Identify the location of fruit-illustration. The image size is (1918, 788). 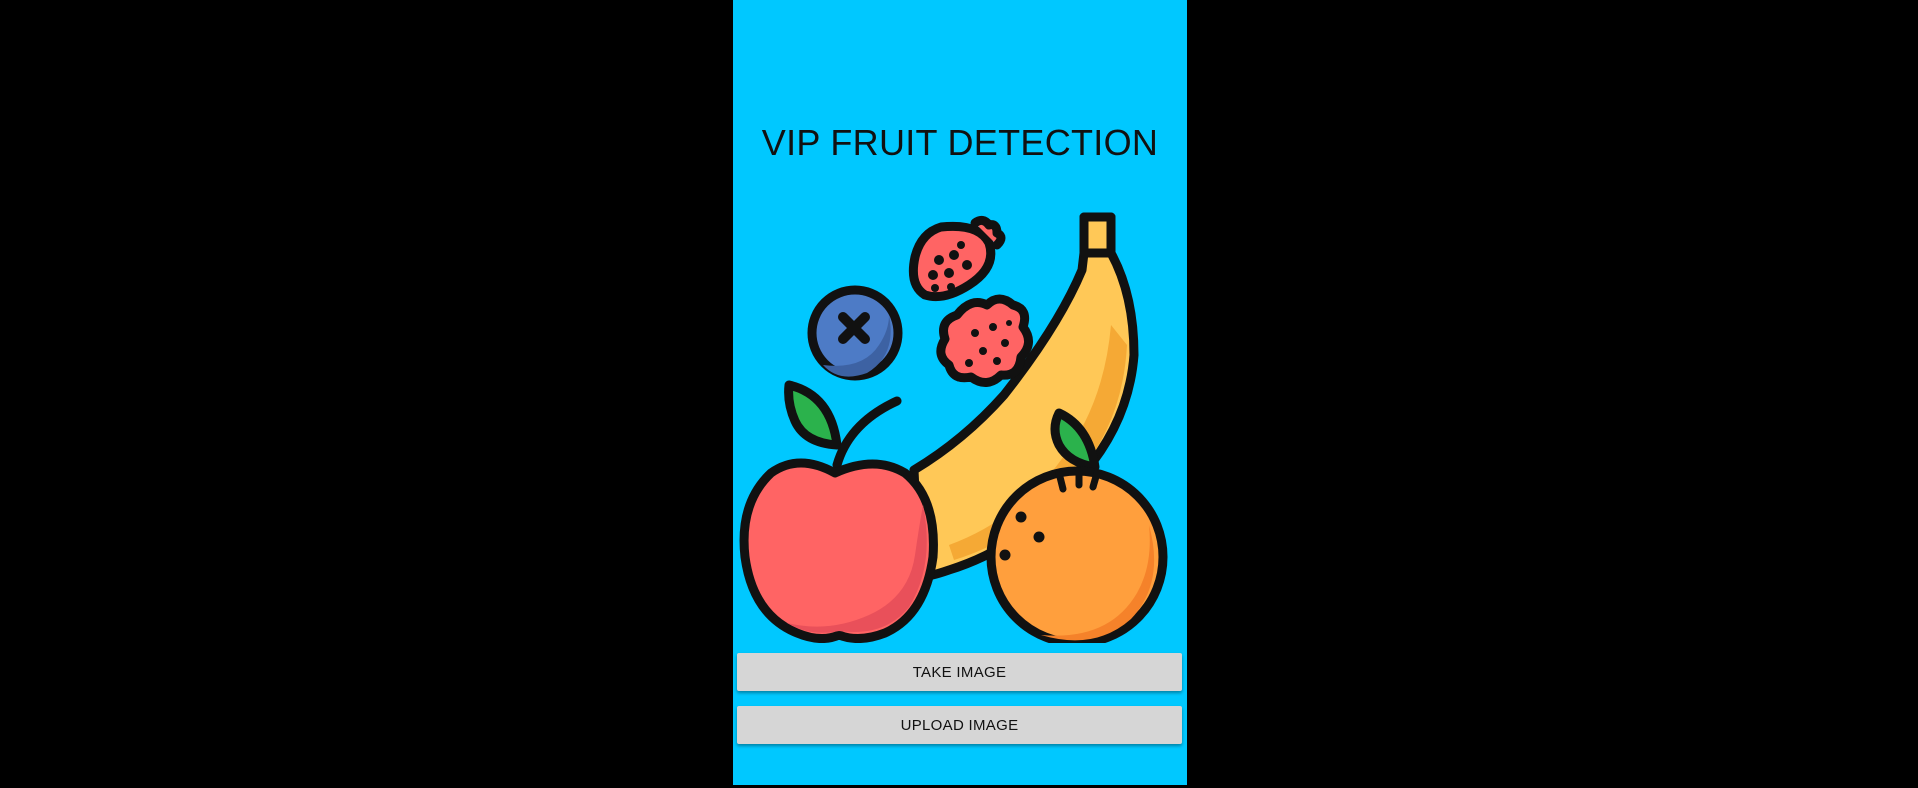
(953, 427).